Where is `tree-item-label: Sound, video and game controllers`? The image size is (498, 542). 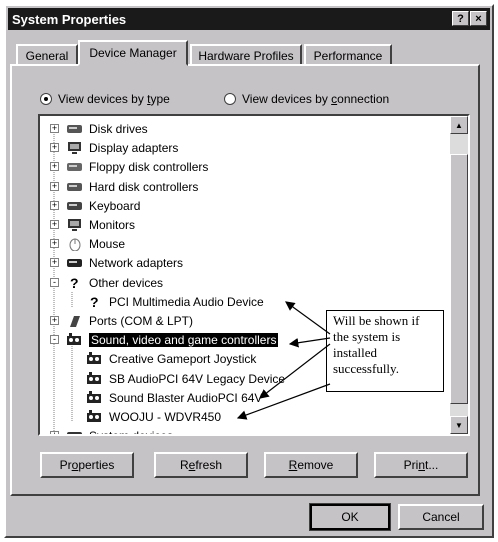 tree-item-label: Sound, video and game controllers is located at coordinates (184, 340).